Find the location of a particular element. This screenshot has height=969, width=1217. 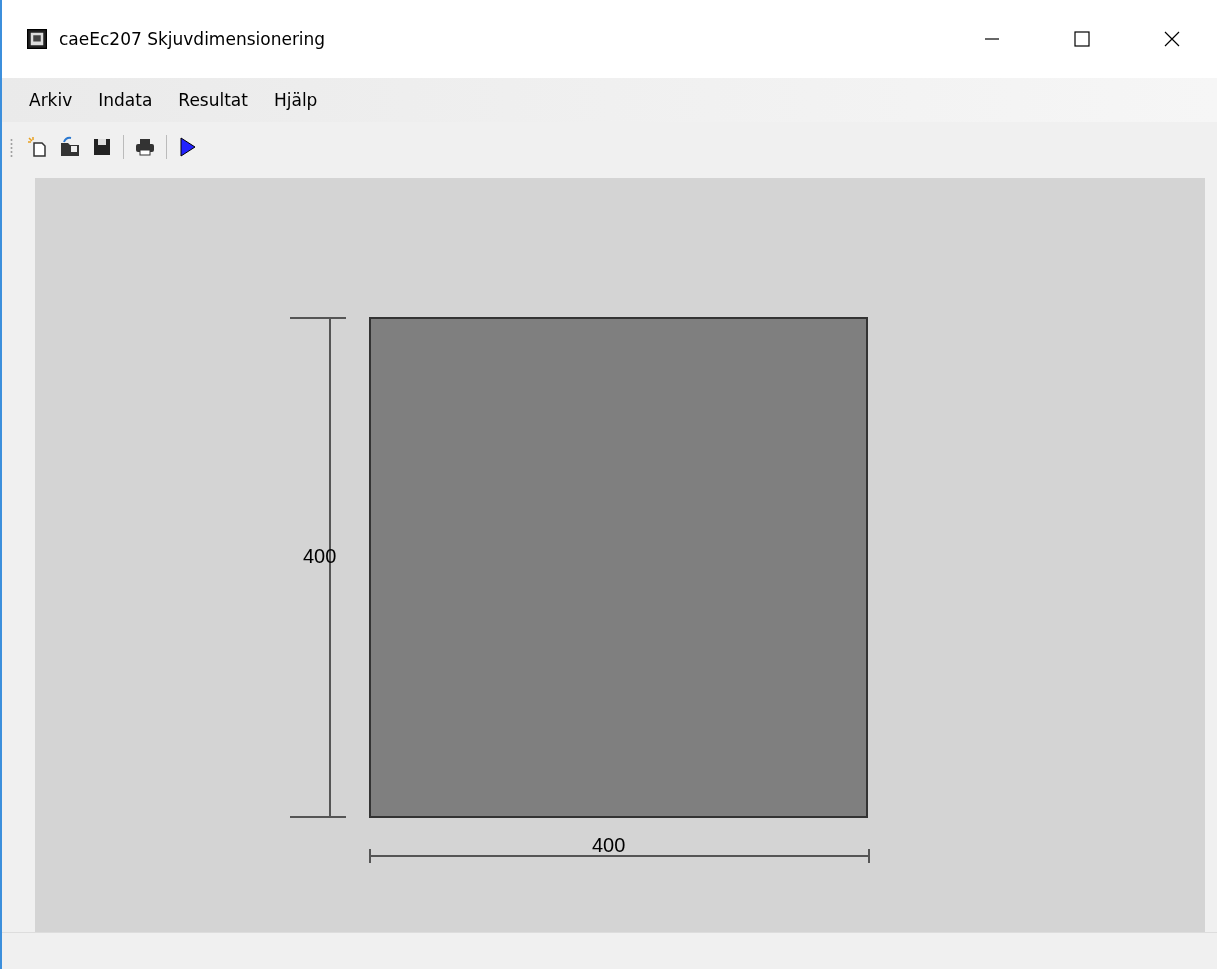

close-icon is located at coordinates (1172, 39).